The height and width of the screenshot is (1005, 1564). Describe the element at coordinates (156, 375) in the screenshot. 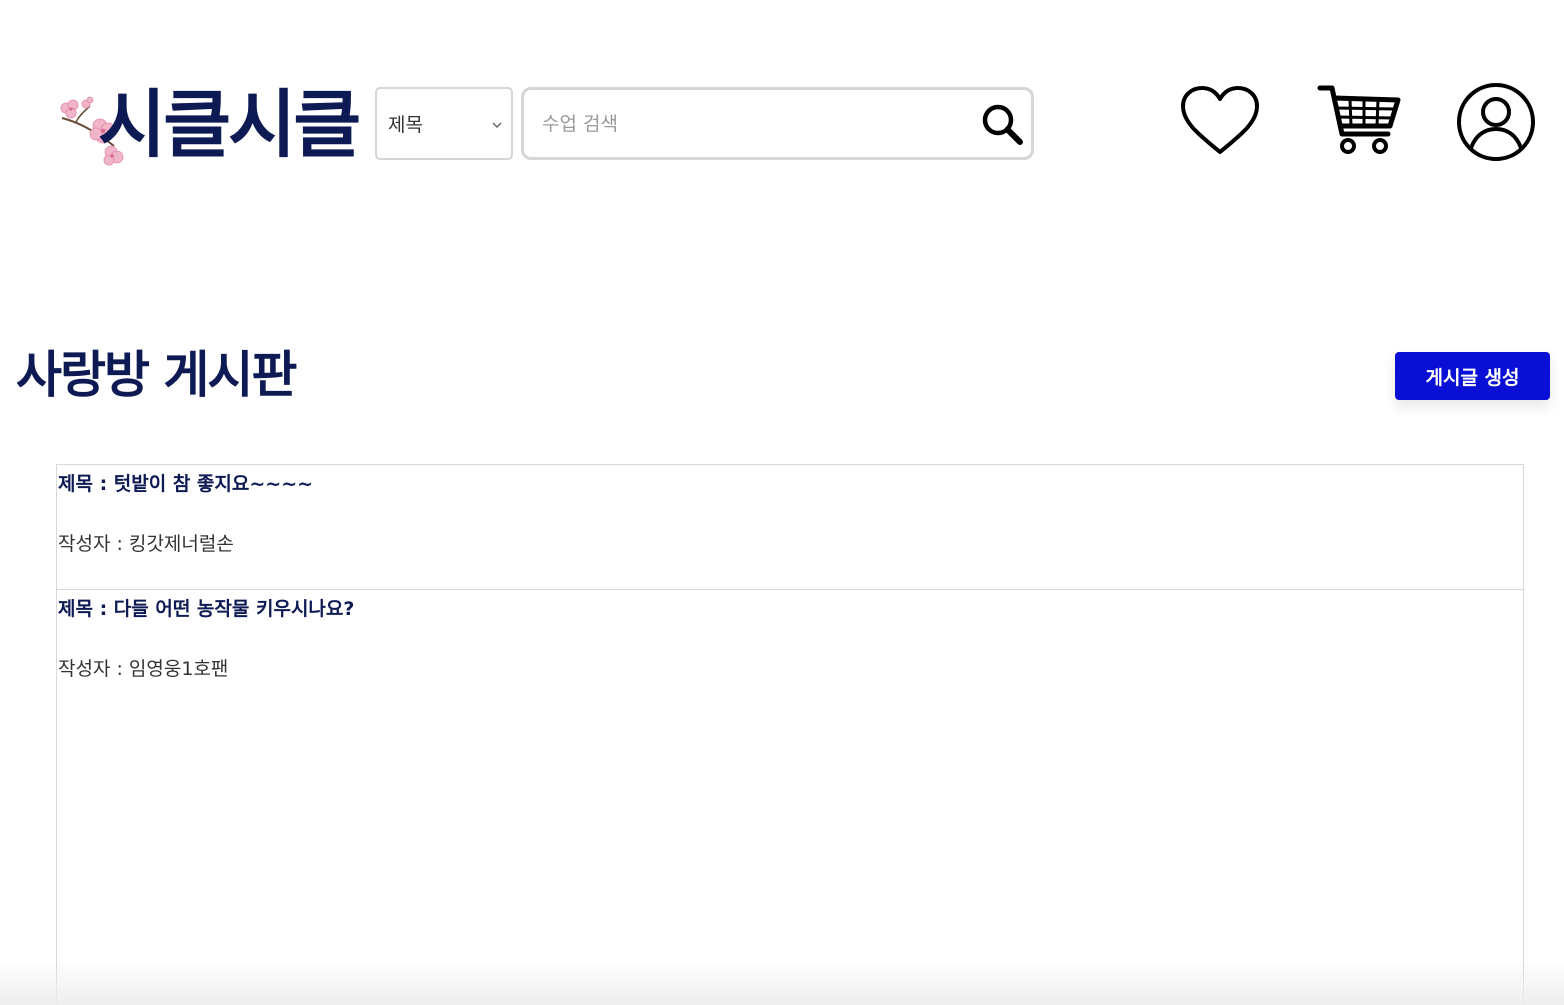

I see `page-title: 사랑방 게시판` at that location.